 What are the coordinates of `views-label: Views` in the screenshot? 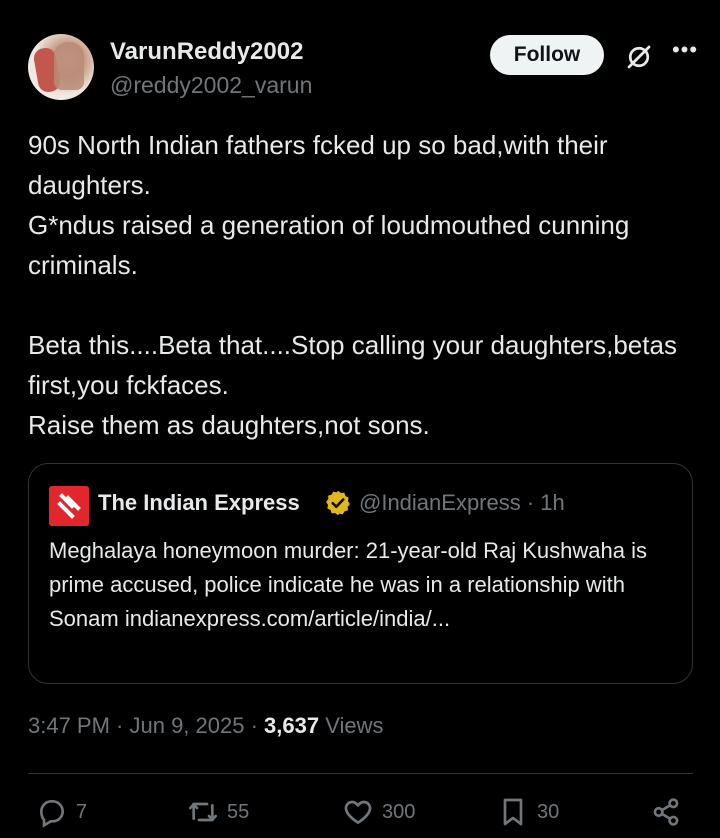 It's located at (354, 725).